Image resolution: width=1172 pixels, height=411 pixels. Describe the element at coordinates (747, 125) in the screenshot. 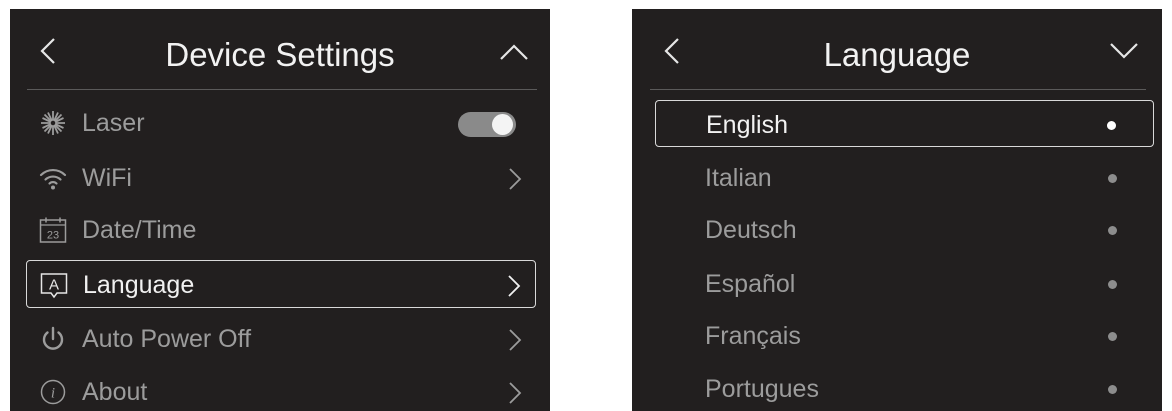

I see `language-option-label: English` at that location.